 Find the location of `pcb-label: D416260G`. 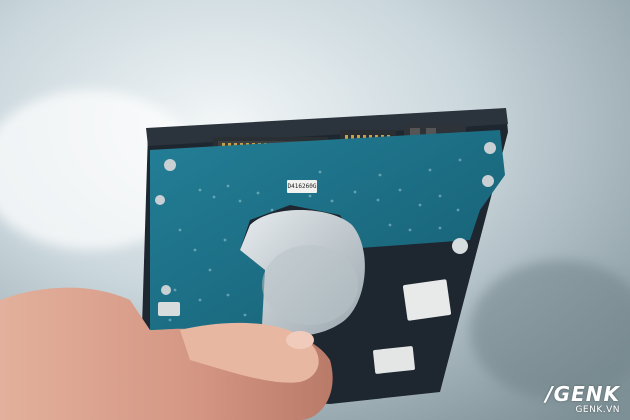

pcb-label: D416260G is located at coordinates (302, 186).